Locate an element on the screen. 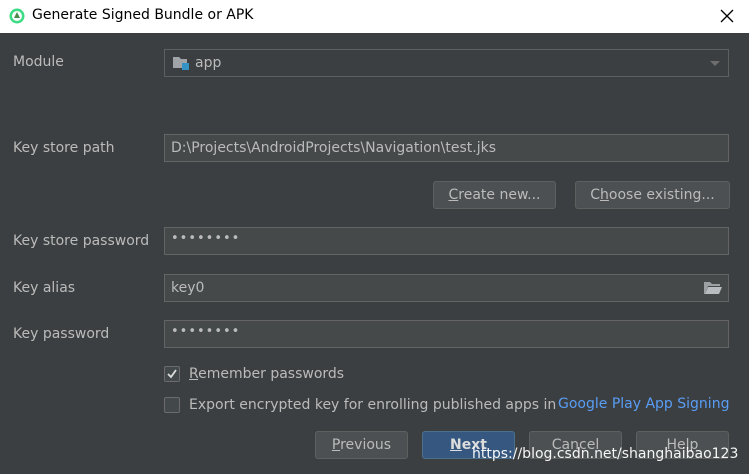  android-studio-icon is located at coordinates (17, 16).